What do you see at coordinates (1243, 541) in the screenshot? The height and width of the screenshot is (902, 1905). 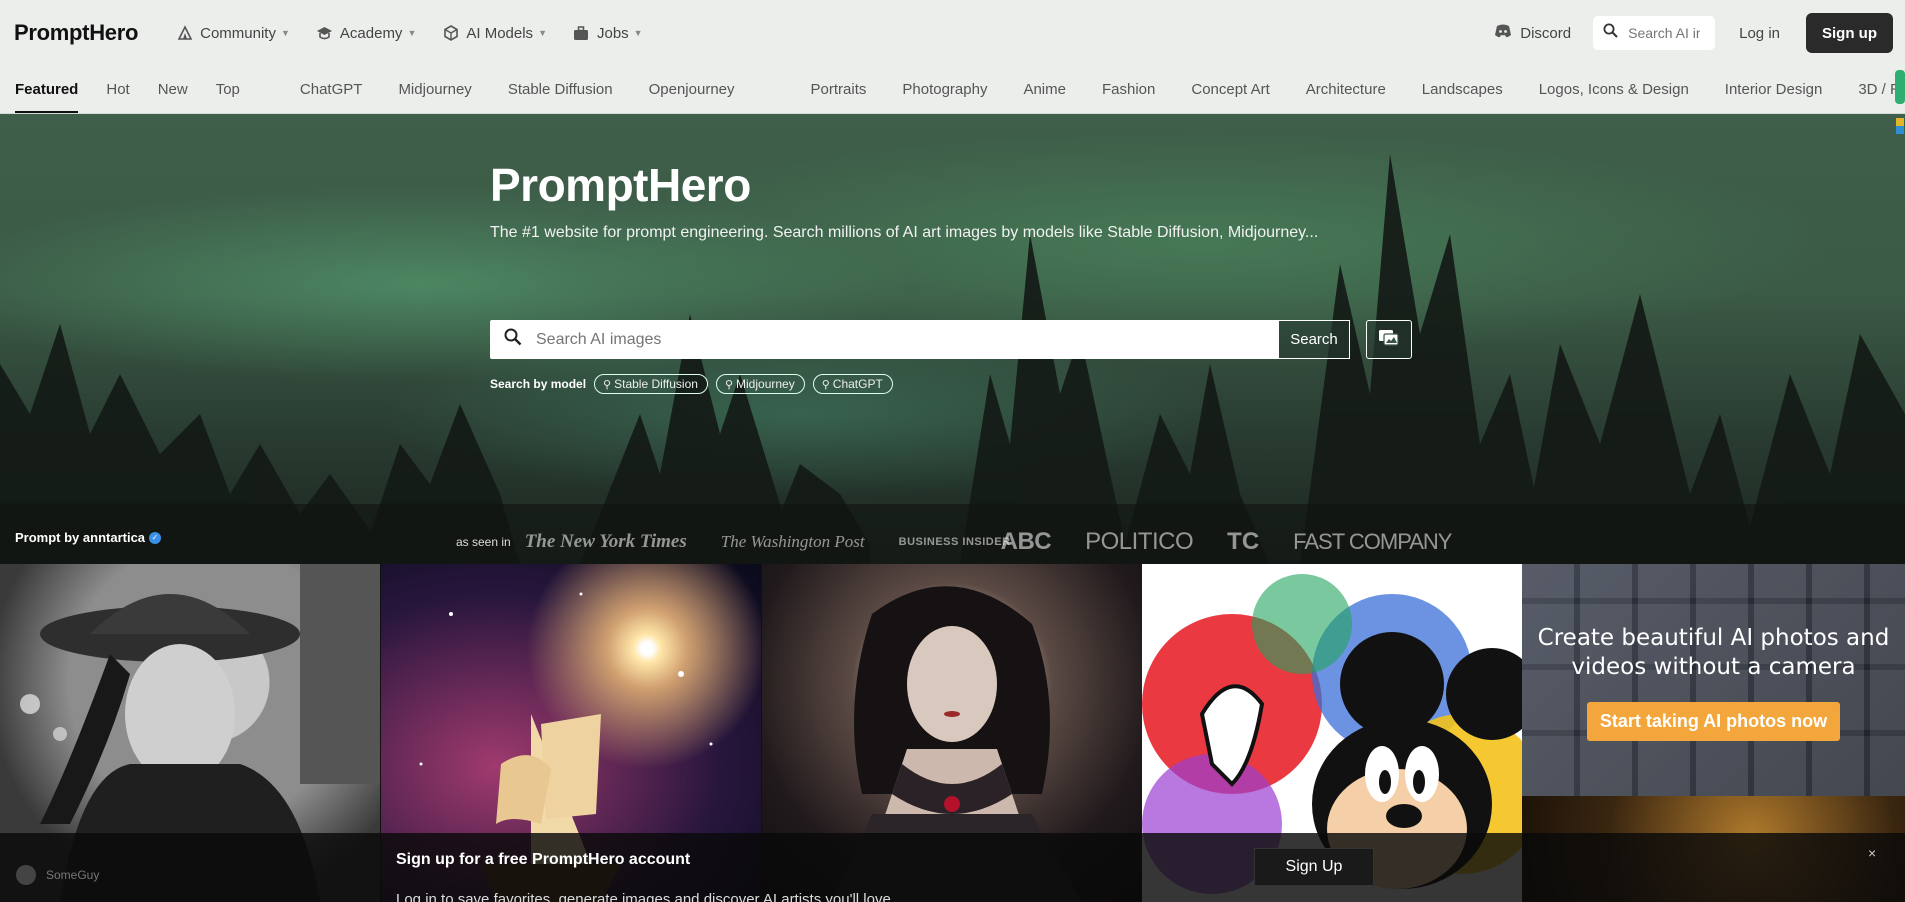 I see `press-logo-techcrunch: TC` at bounding box center [1243, 541].